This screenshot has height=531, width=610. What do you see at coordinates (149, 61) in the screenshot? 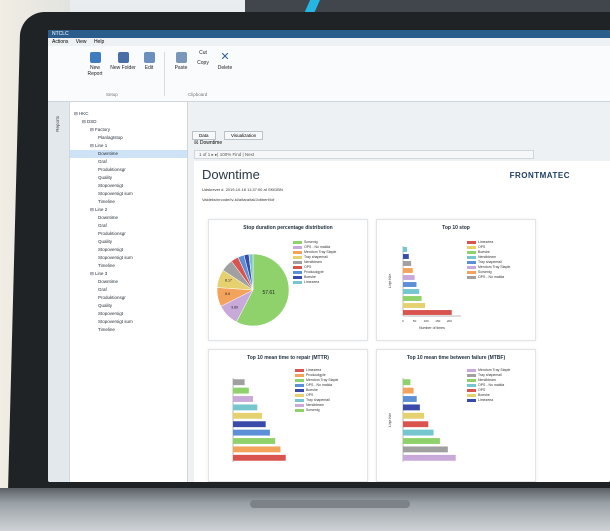
I see `edit-button: Edit` at bounding box center [149, 61].